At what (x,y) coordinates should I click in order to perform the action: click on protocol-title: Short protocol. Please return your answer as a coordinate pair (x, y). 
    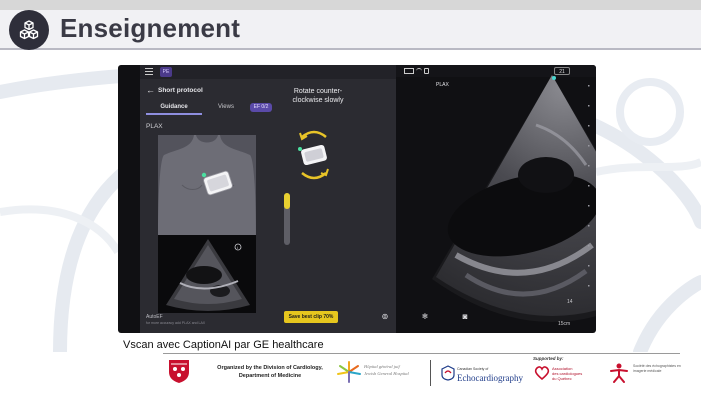
    Looking at the image, I should click on (180, 90).